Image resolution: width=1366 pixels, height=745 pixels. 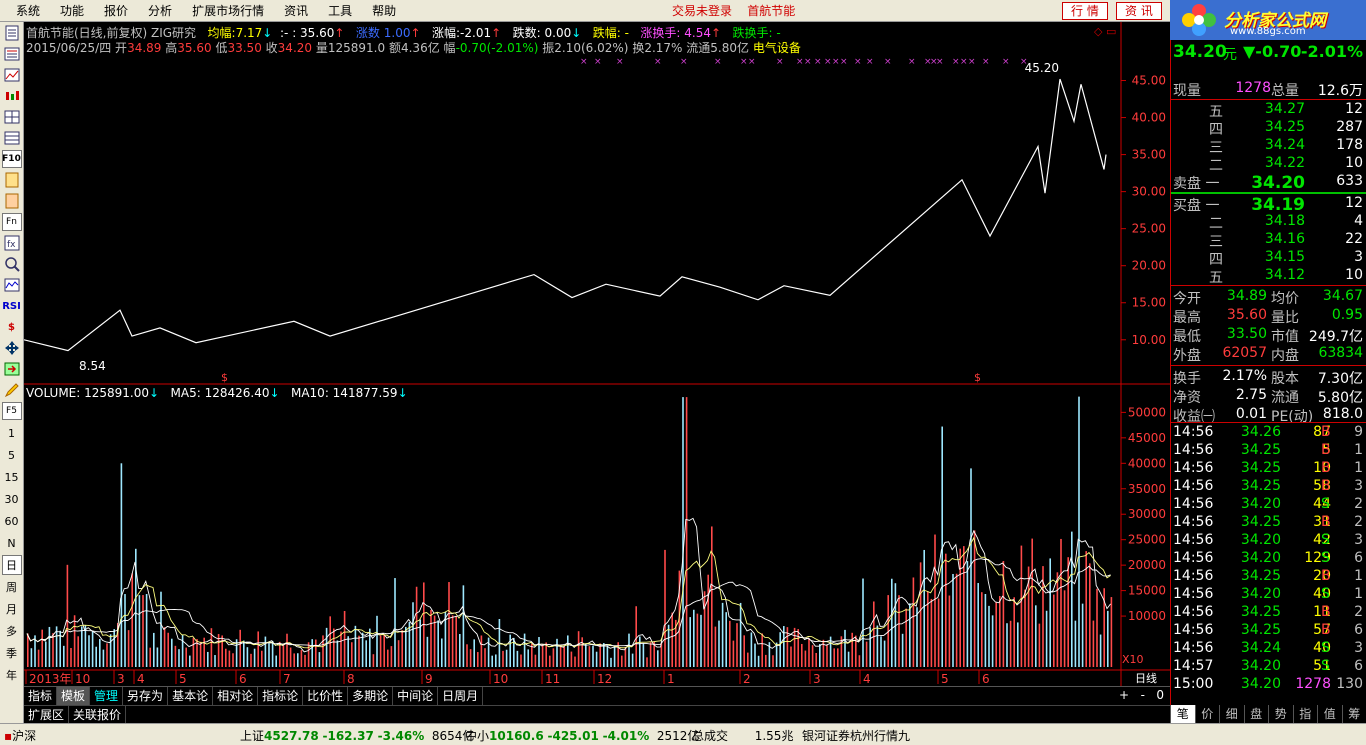 What do you see at coordinates (416, 696) in the screenshot?
I see `tab-middle: 中间论` at bounding box center [416, 696].